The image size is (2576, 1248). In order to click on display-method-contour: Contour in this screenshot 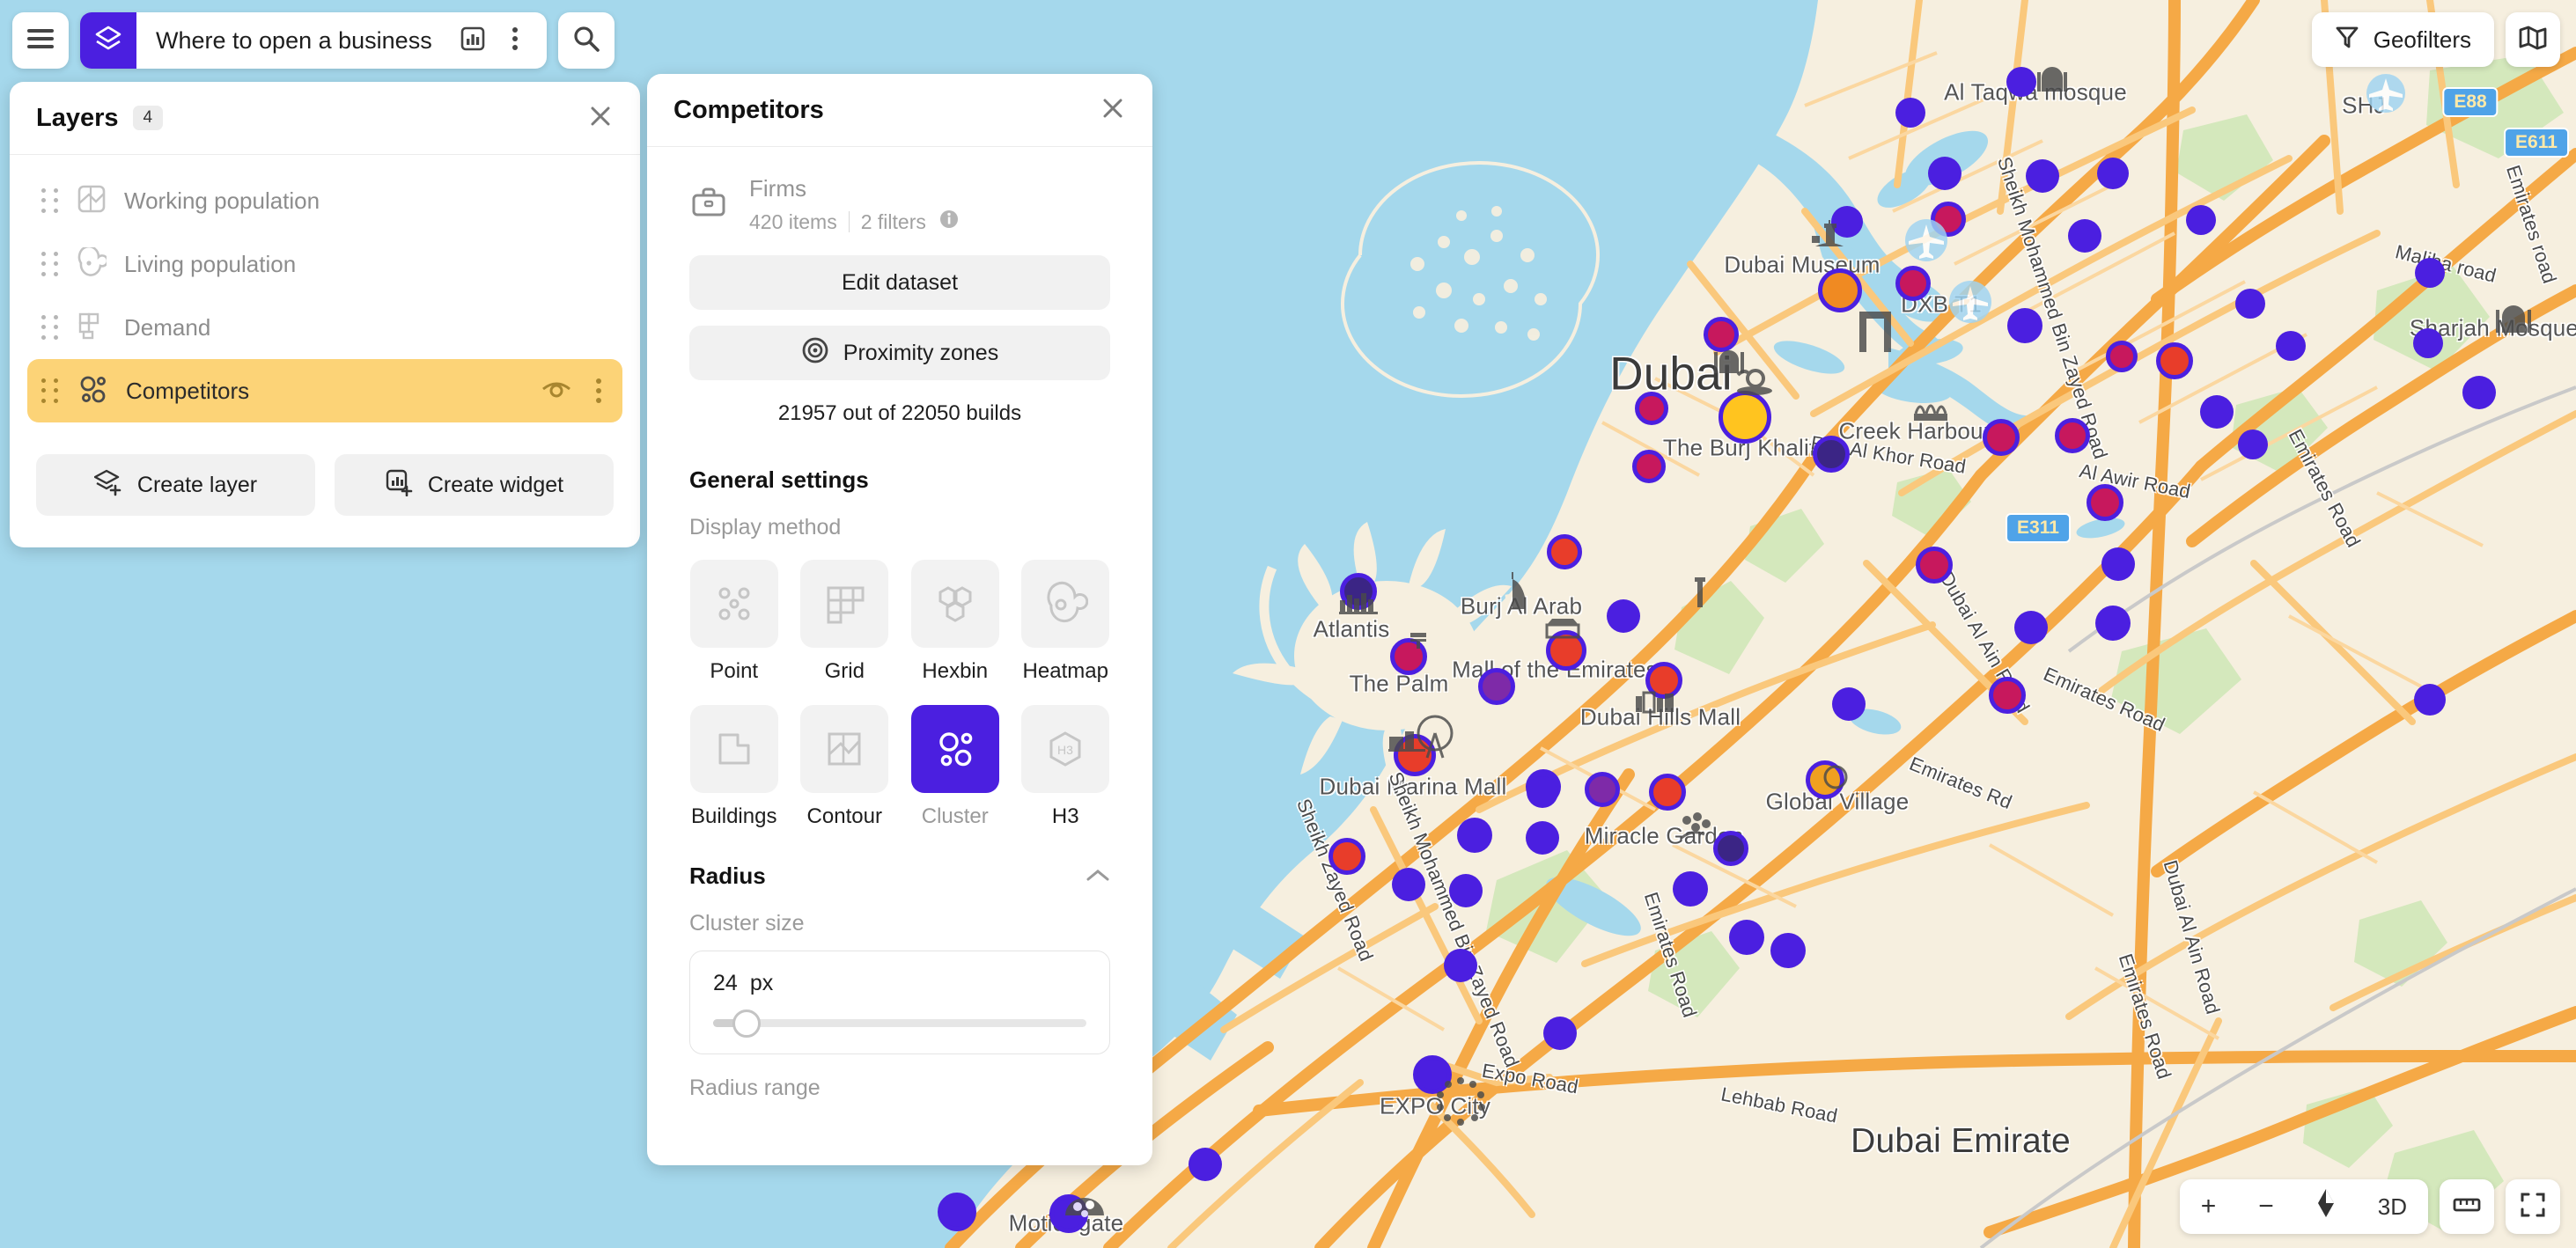, I will do `click(845, 767)`.